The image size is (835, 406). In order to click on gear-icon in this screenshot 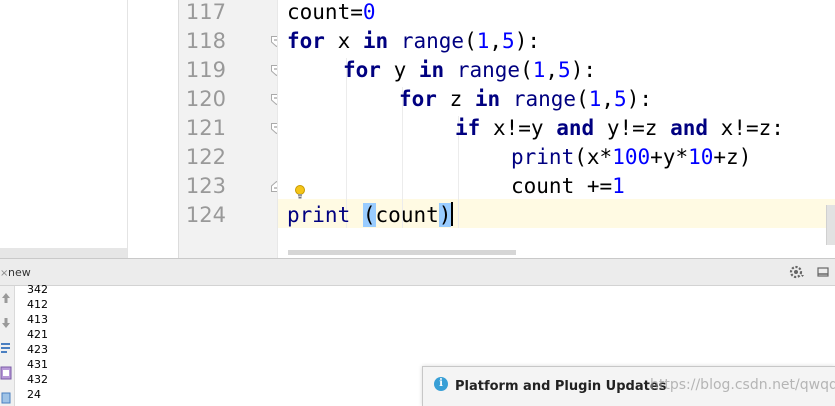, I will do `click(797, 272)`.